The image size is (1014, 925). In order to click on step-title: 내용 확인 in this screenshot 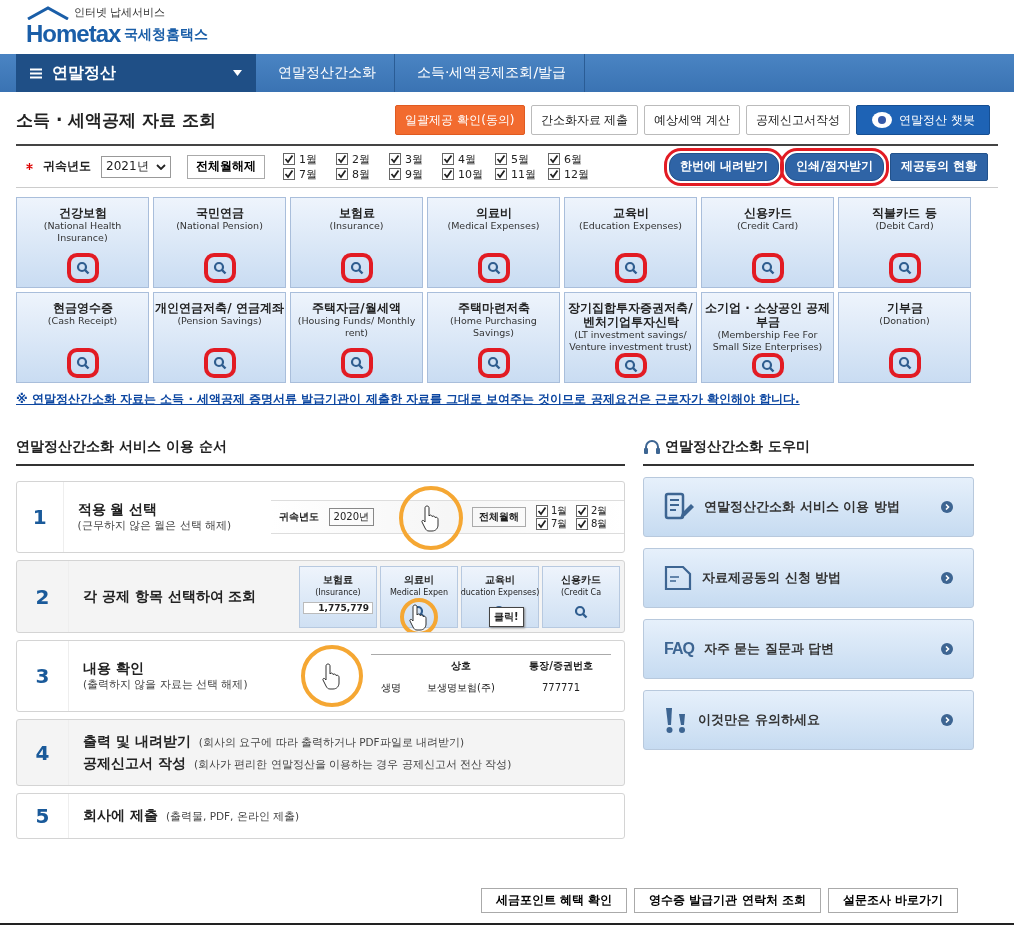, I will do `click(114, 669)`.